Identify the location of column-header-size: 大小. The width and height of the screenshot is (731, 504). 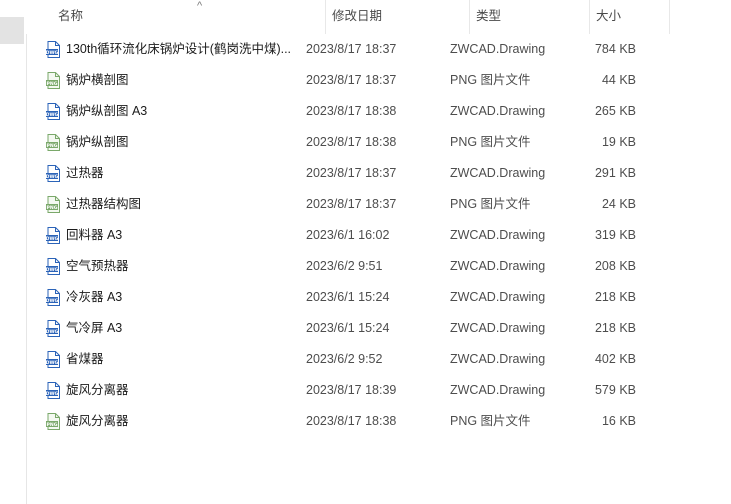
(630, 17).